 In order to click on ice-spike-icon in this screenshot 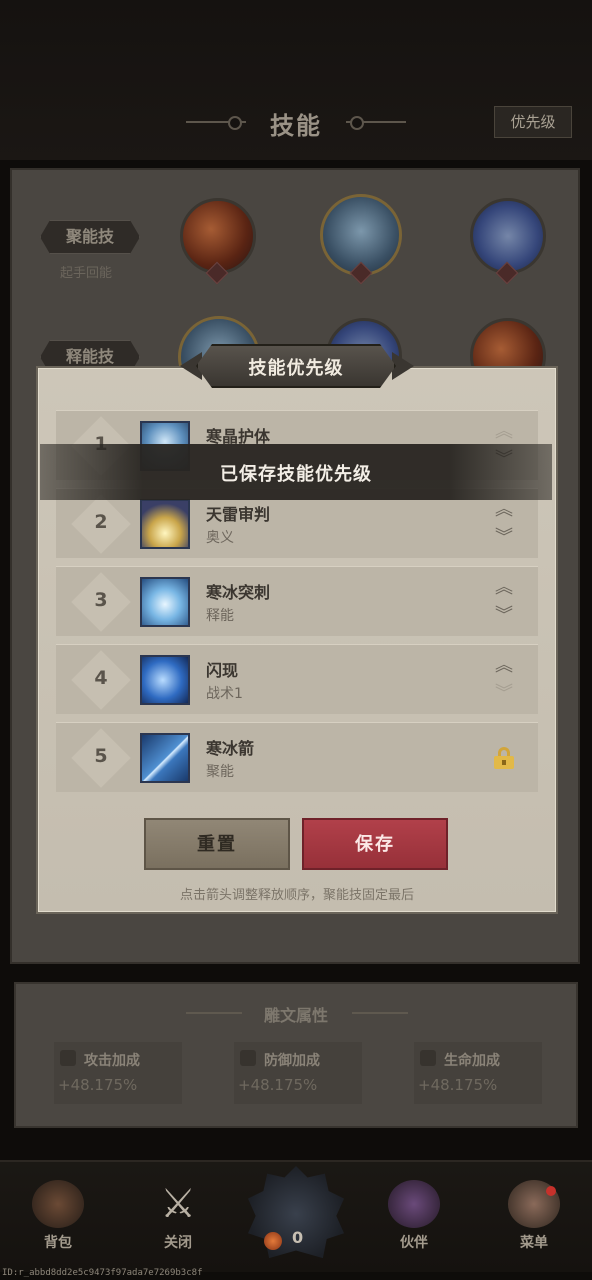, I will do `click(165, 602)`.